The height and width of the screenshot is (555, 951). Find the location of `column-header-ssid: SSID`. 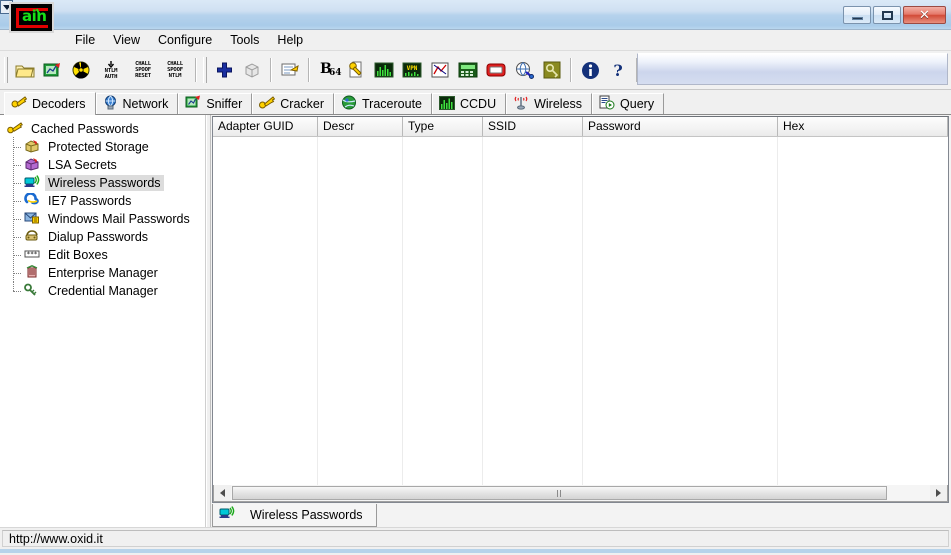

column-header-ssid: SSID is located at coordinates (533, 126).